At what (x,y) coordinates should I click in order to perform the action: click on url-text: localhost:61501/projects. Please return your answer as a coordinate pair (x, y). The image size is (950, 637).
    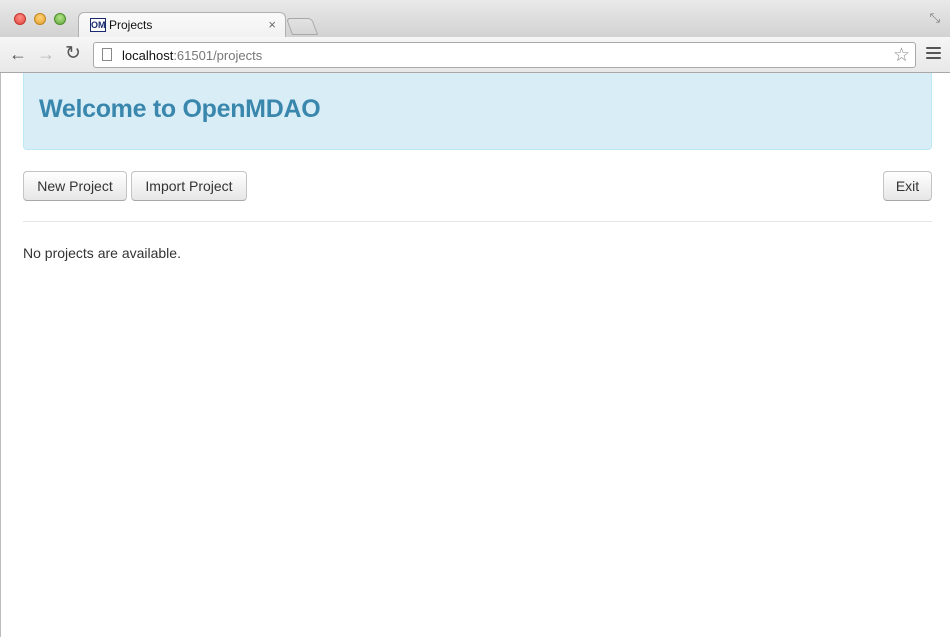
    Looking at the image, I should click on (192, 55).